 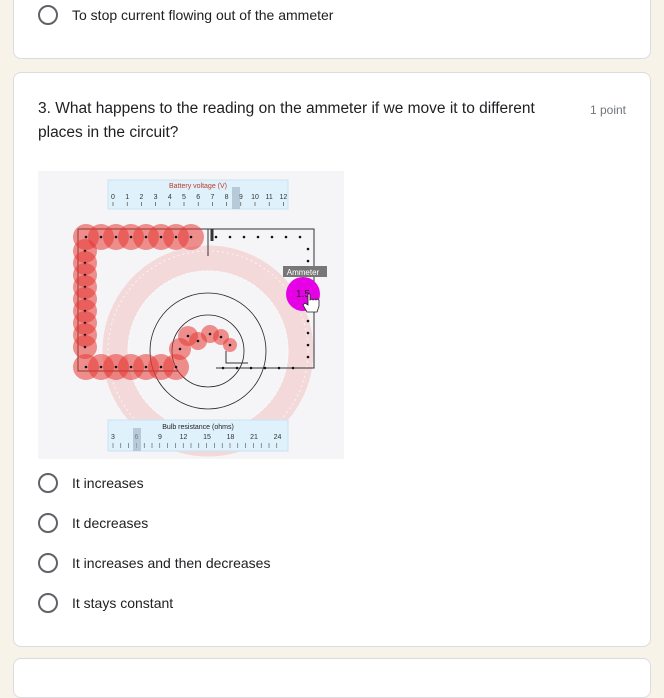 What do you see at coordinates (184, 197) in the screenshot?
I see `battery-tick-label: 5` at bounding box center [184, 197].